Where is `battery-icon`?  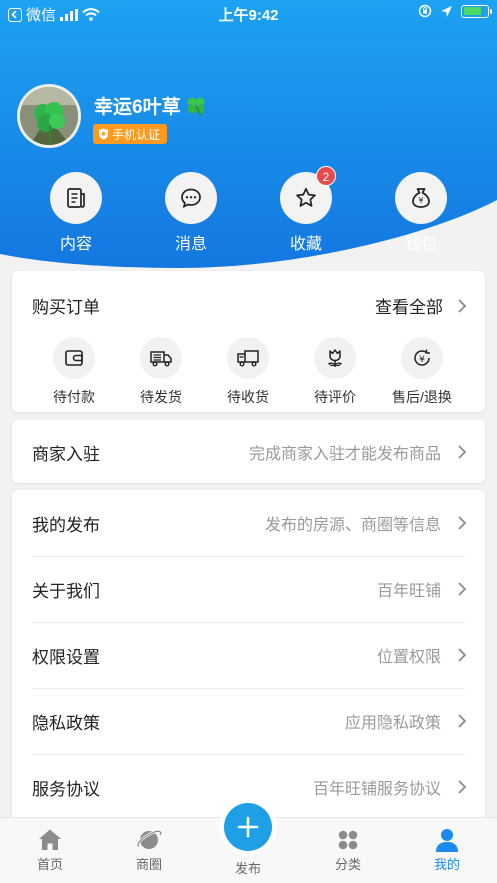
battery-icon is located at coordinates (476, 11).